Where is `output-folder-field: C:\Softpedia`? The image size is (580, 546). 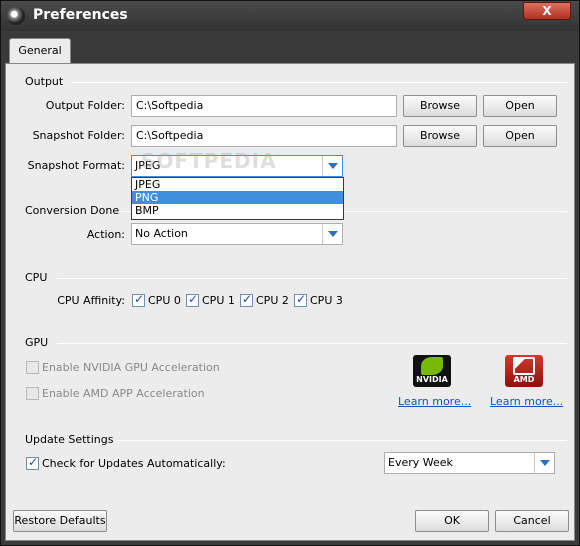 output-folder-field: C:\Softpedia is located at coordinates (264, 106).